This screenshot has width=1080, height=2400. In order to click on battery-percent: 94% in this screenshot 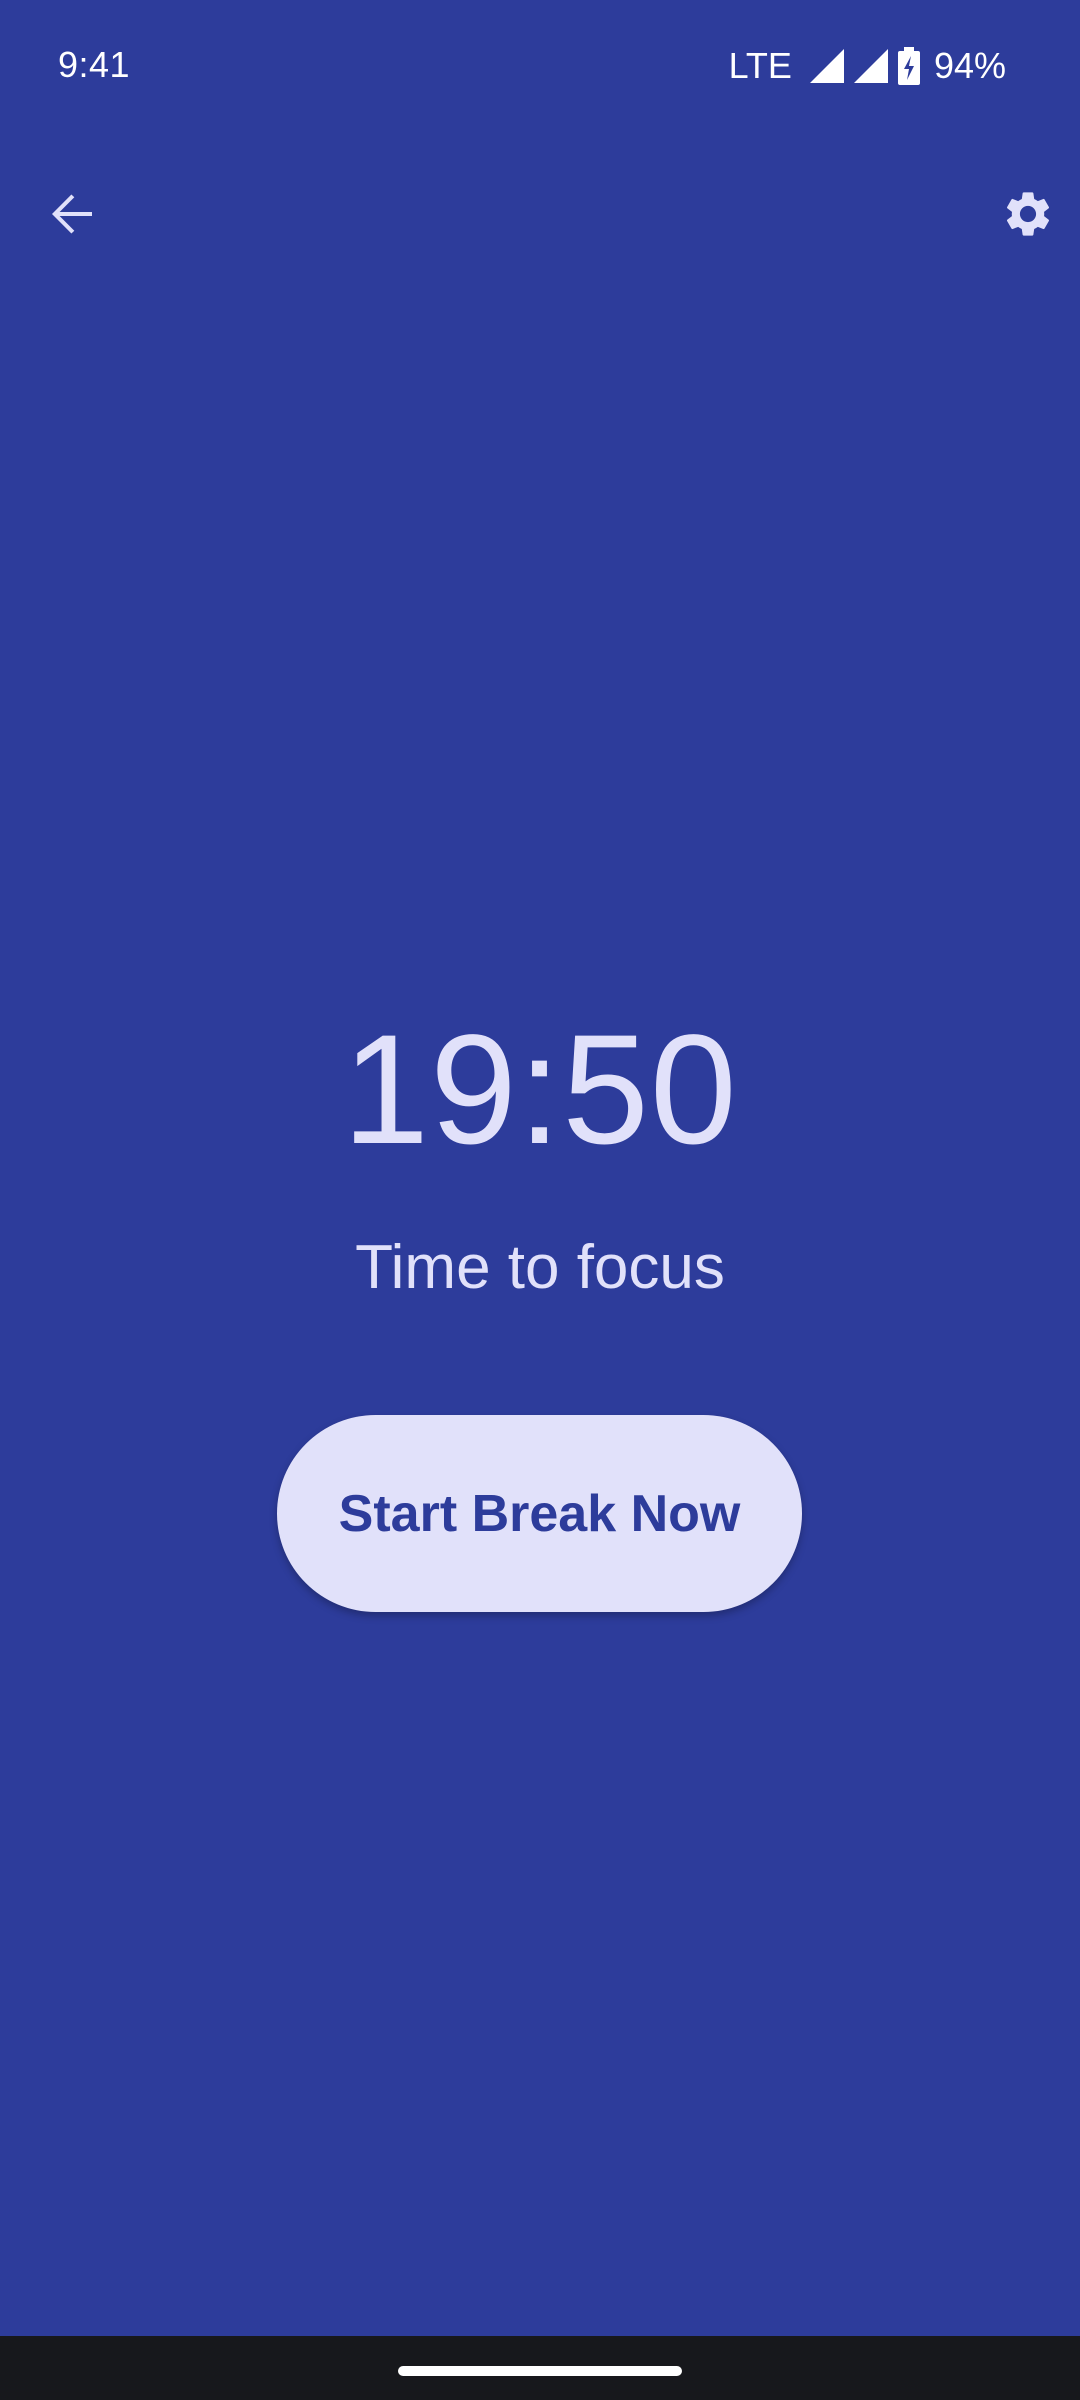, I will do `click(969, 65)`.